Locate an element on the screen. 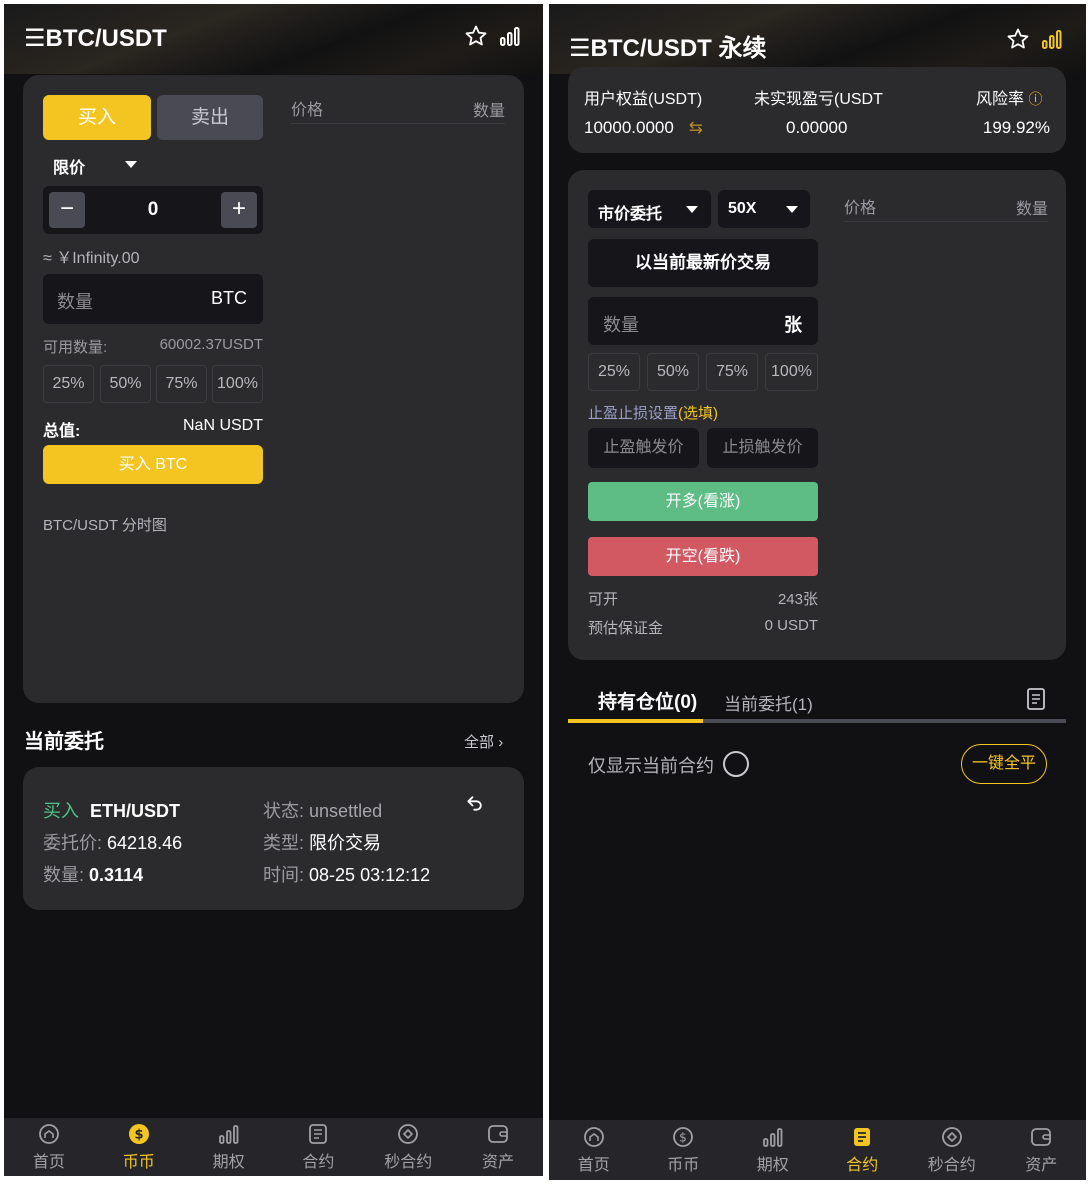  undo-icon is located at coordinates (475, 803).